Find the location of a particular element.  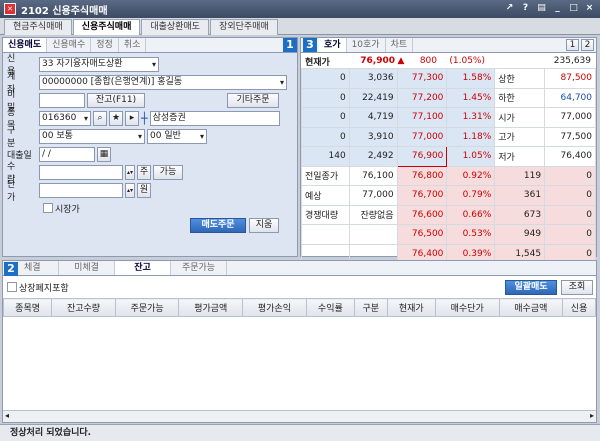

page-2-button: 2 is located at coordinates (587, 45).